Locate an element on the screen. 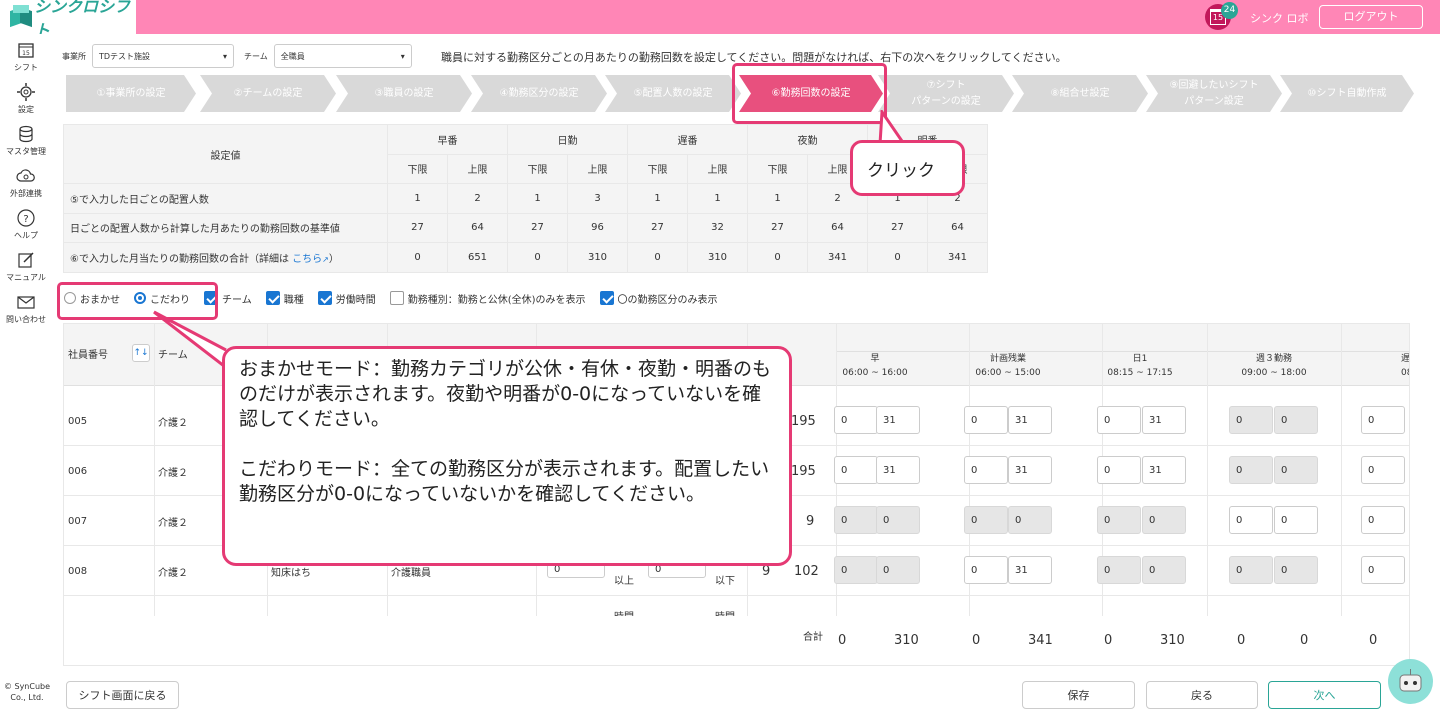 The height and width of the screenshot is (710, 1440). sidebar-item-shift: 15 シフト is located at coordinates (26, 56).